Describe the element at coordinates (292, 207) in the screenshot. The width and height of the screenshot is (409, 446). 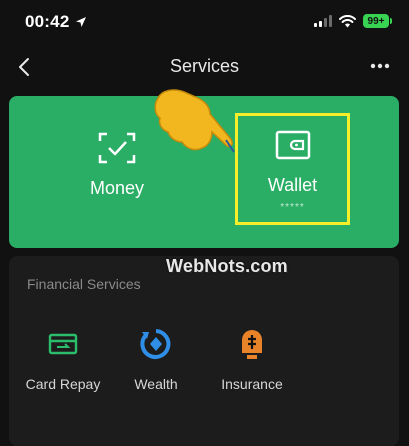
I see `wallet-balance-masked: *****` at that location.